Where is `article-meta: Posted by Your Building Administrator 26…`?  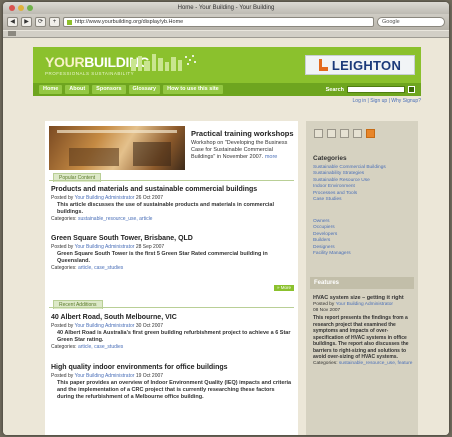 article-meta: Posted by Your Building Administrator 26… is located at coordinates (107, 198).